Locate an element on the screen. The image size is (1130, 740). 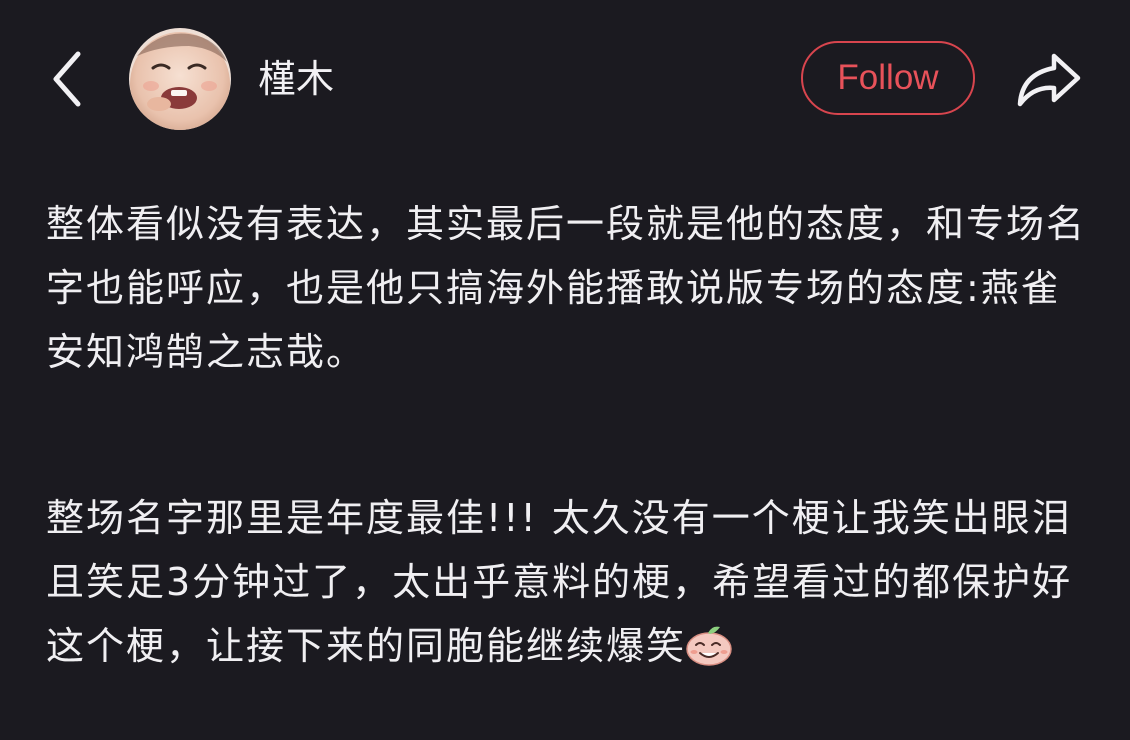
username: 槿木 is located at coordinates (296, 79).